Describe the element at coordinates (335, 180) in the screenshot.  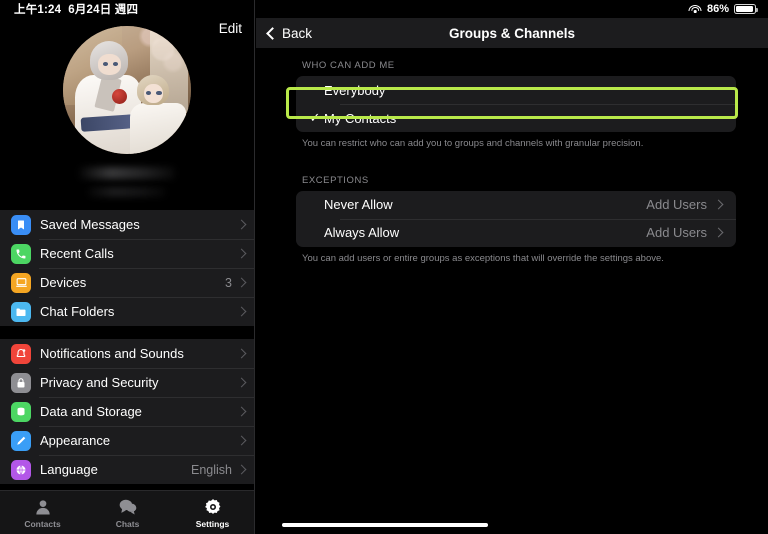
I see `section-header-exceptions: EXCEPTIONS` at that location.